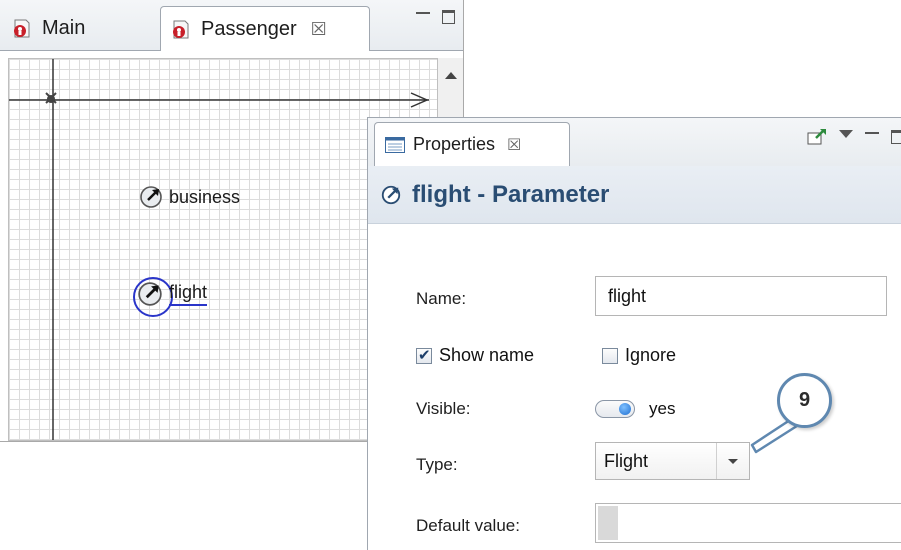 This screenshot has width=901, height=550. Describe the element at coordinates (615, 409) in the screenshot. I see `toggle-icon` at that location.